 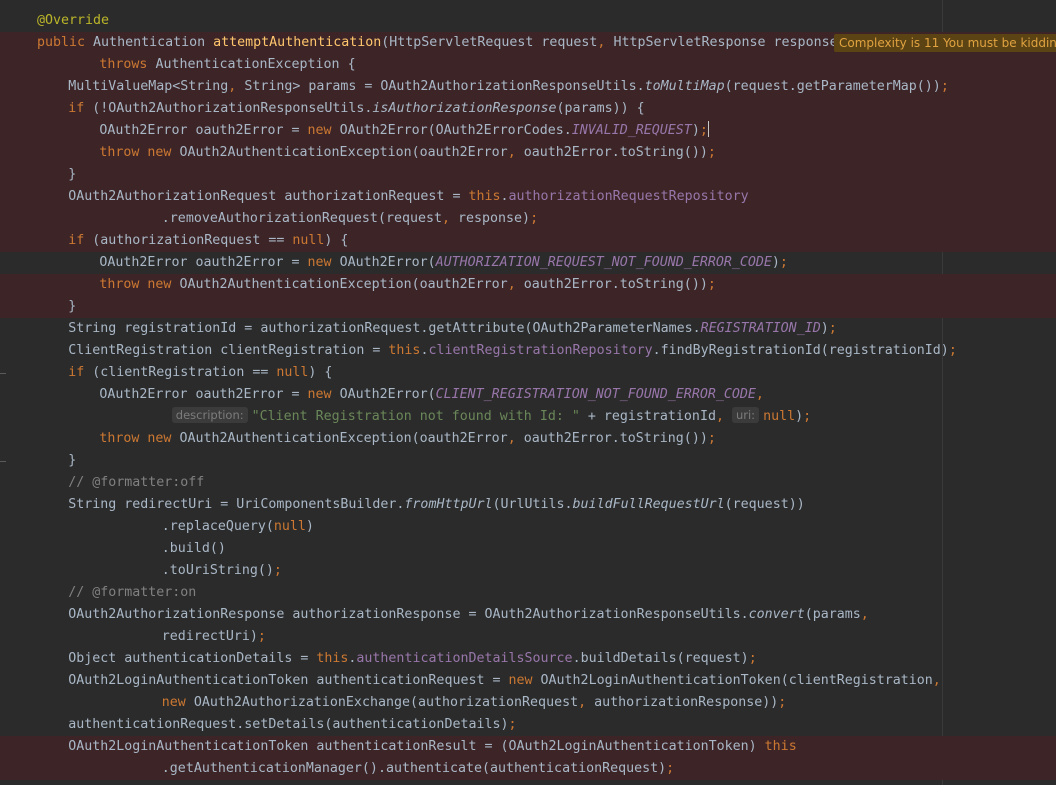 I want to click on code-token: OAuth2Error(, so click(x=387, y=394).